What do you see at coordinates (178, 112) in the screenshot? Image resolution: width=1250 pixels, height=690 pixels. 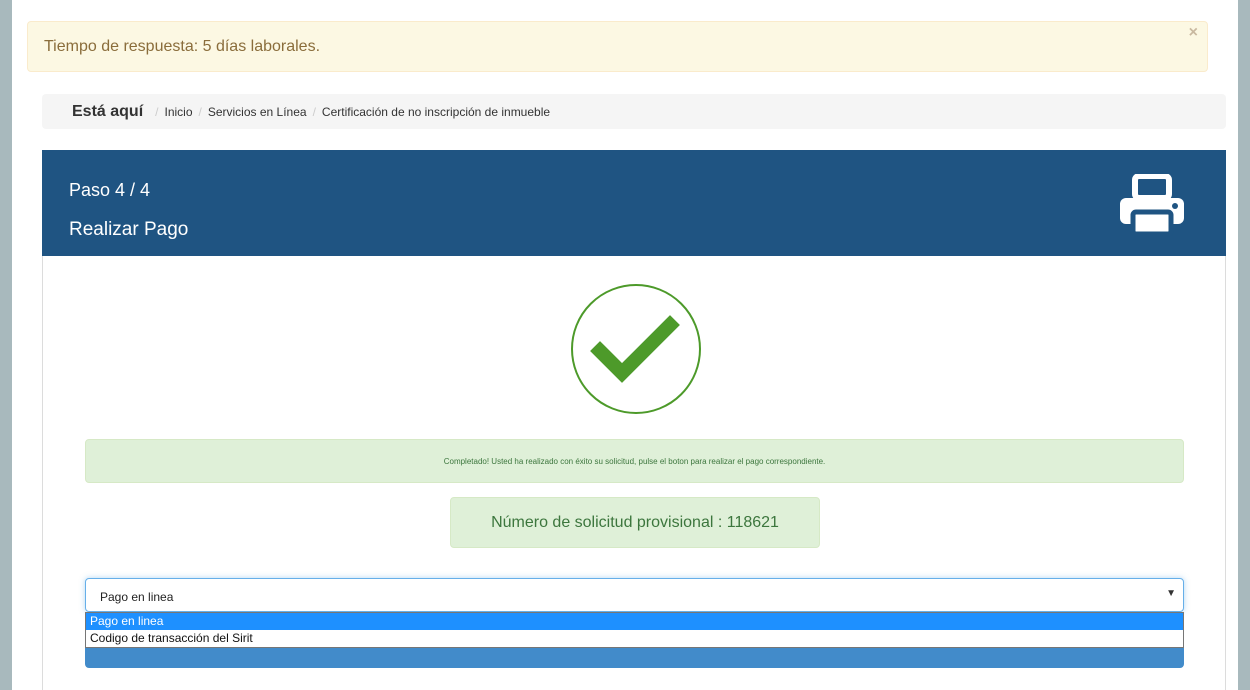 I see `breadcrumb-item-inicio: Inicio` at bounding box center [178, 112].